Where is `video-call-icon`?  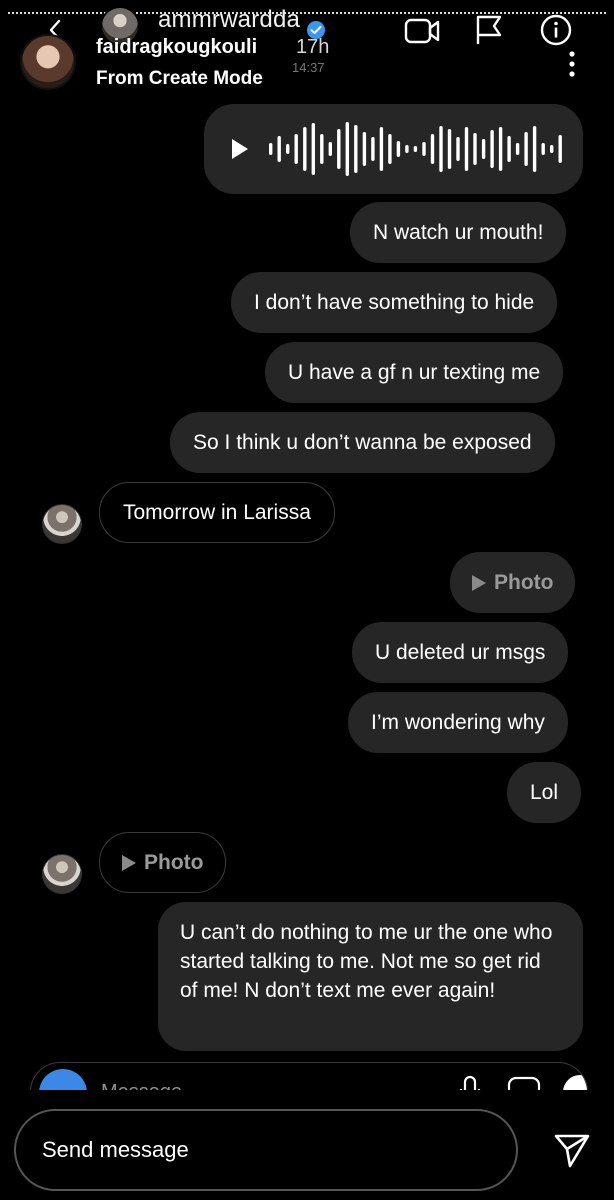
video-call-icon is located at coordinates (422, 31).